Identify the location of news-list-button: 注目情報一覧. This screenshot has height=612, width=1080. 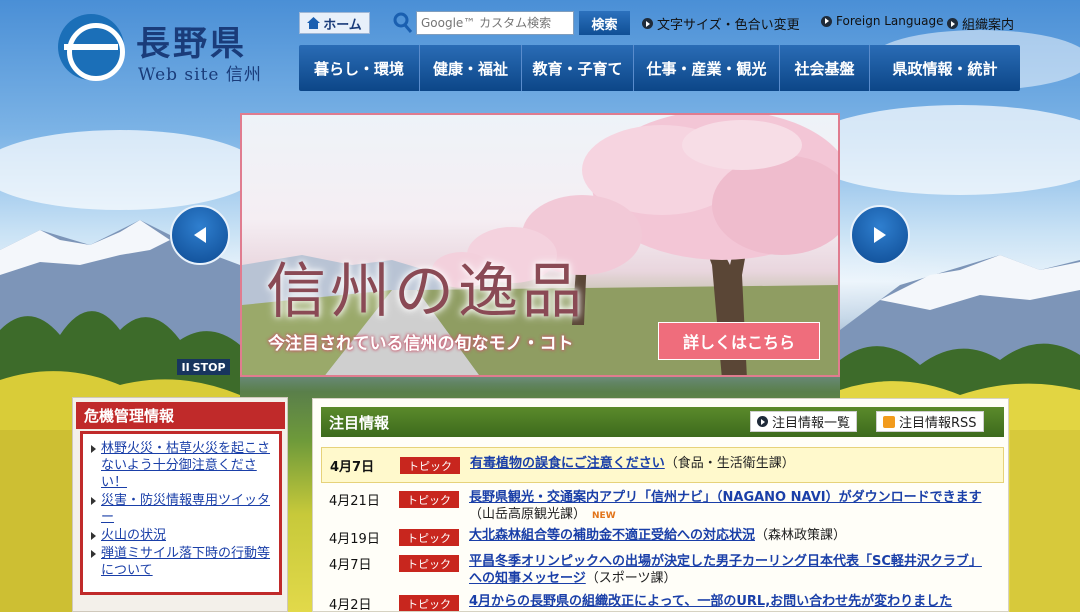
(804, 421).